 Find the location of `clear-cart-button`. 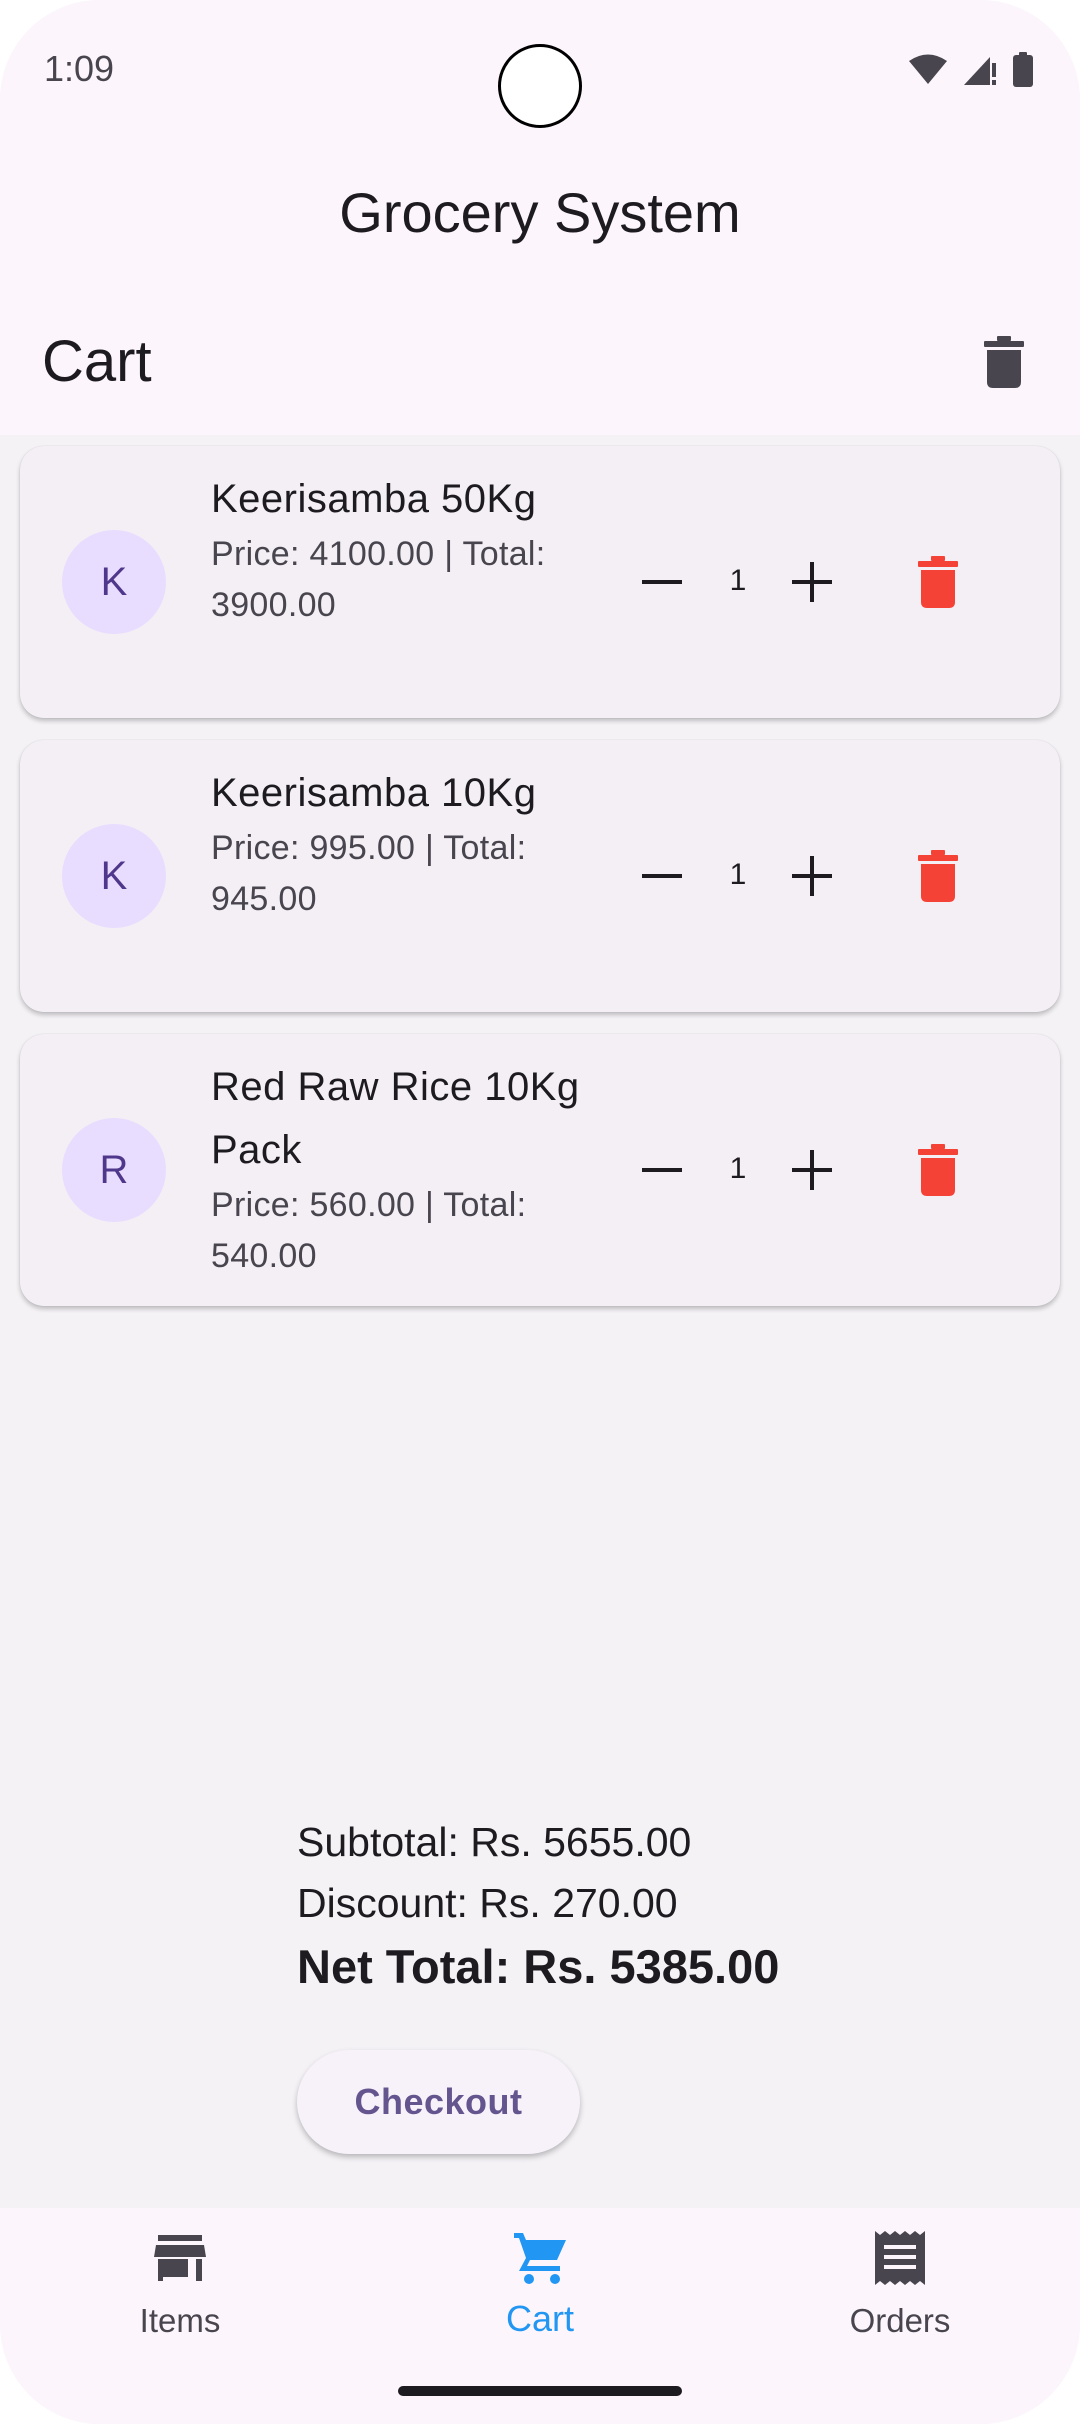

clear-cart-button is located at coordinates (1004, 362).